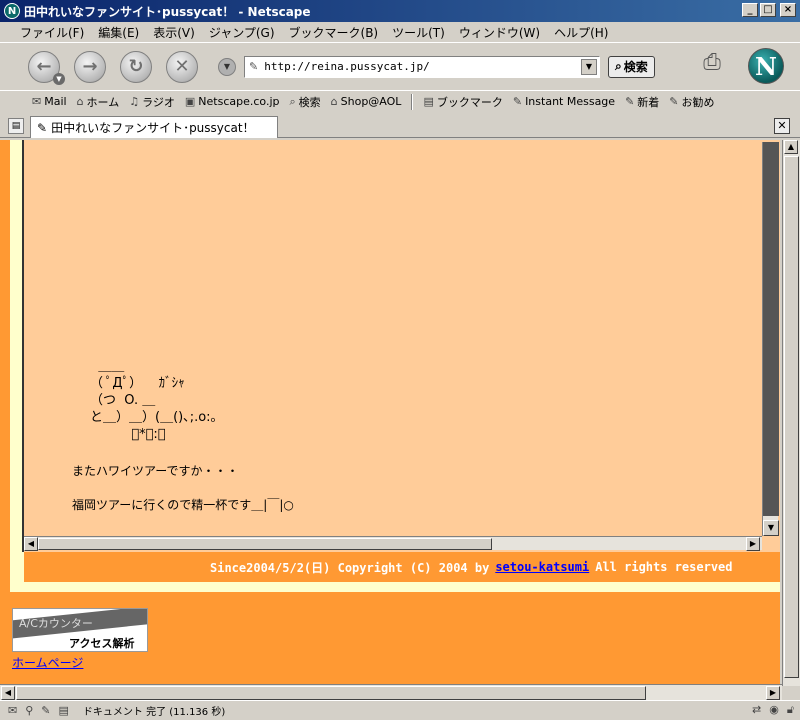  I want to click on privacy-icon: ◉, so click(774, 710).